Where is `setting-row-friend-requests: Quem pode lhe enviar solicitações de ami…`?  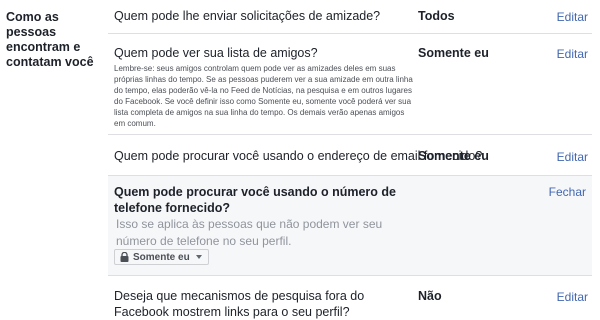 setting-row-friend-requests: Quem pode lhe enviar solicitações de ami… is located at coordinates (350, 17).